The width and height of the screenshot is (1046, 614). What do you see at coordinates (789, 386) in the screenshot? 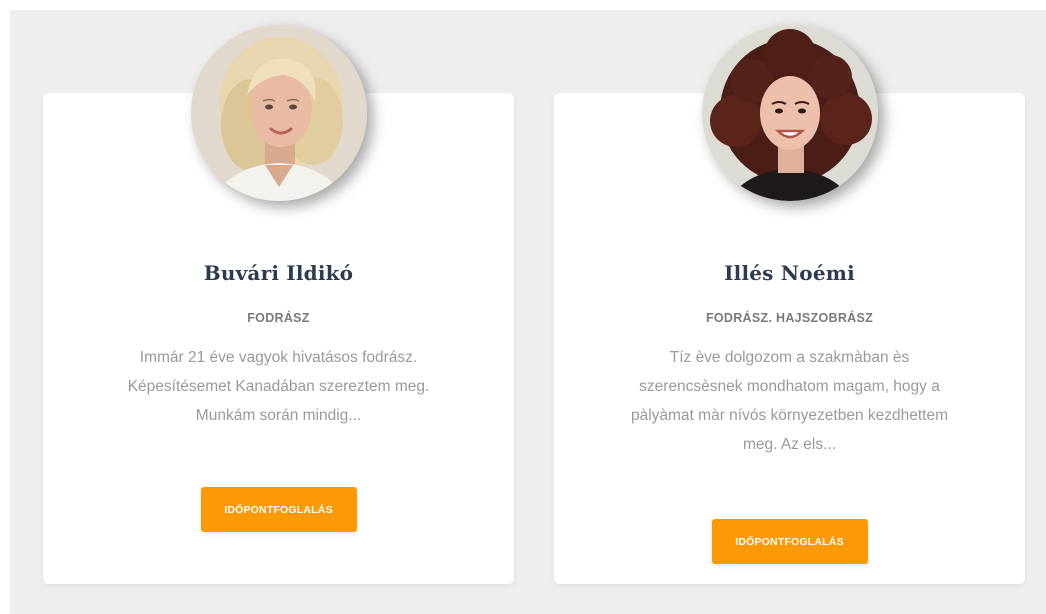
I see `description-line: szerencsèsnek mondhatom magam, hogy a` at bounding box center [789, 386].